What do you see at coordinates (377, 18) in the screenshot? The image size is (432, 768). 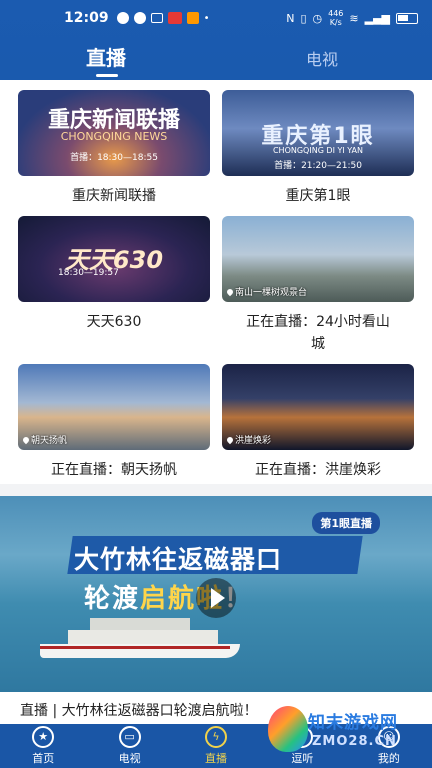 I see `signal-icon: ▂▄▆` at bounding box center [377, 18].